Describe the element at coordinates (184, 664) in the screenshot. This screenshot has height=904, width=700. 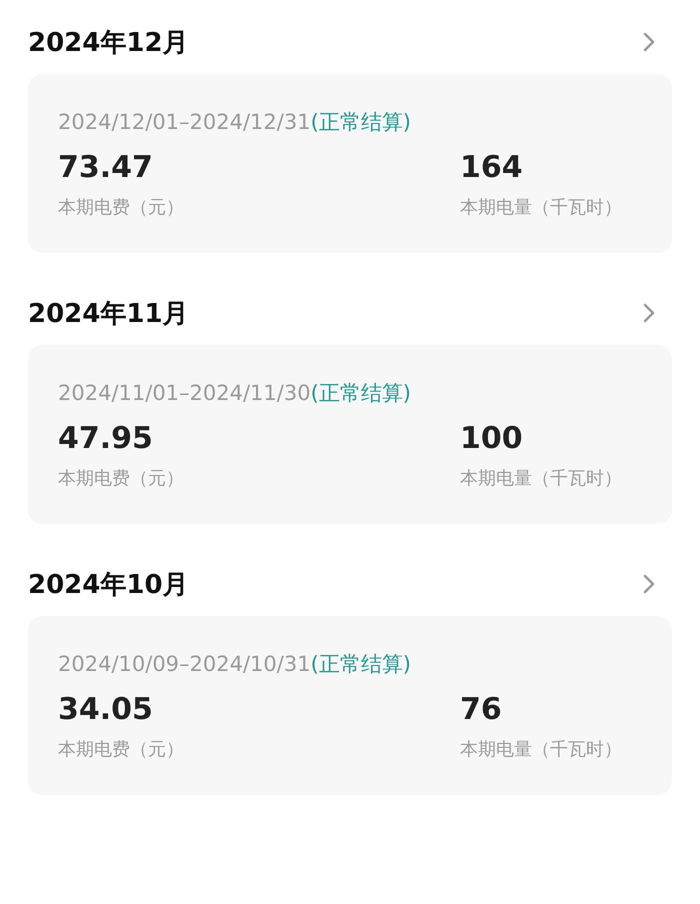
I see `billing-period: 2024/10/09–2024/10/31` at that location.